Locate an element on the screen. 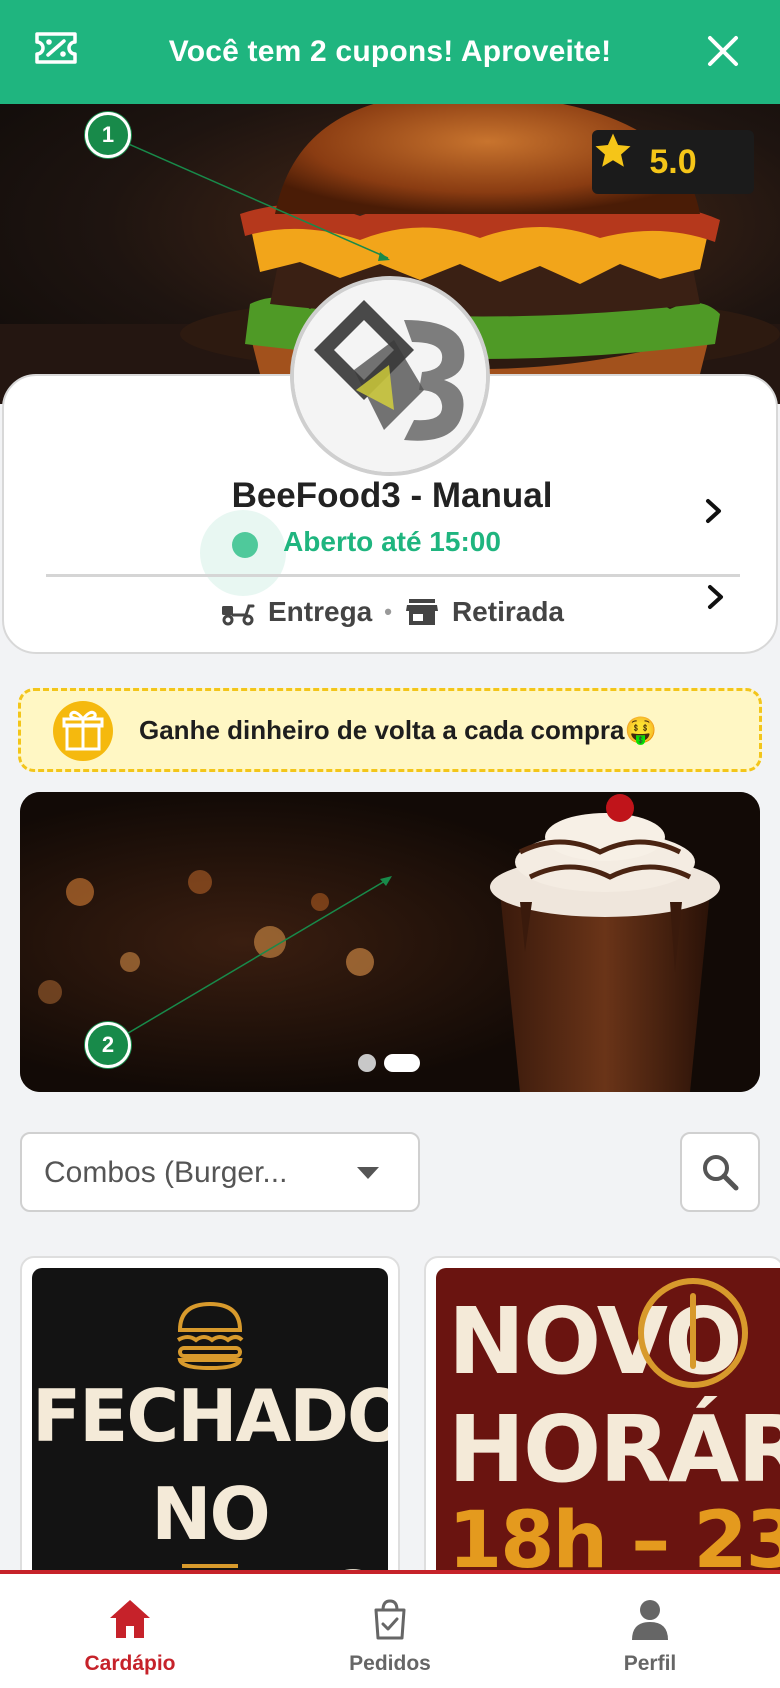 The width and height of the screenshot is (780, 1688). search-button is located at coordinates (720, 1172).